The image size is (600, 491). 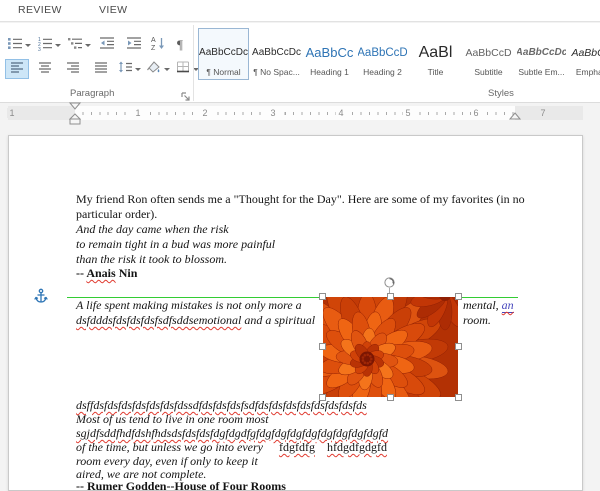 What do you see at coordinates (75, 45) in the screenshot?
I see `multilevel-list-icon` at bounding box center [75, 45].